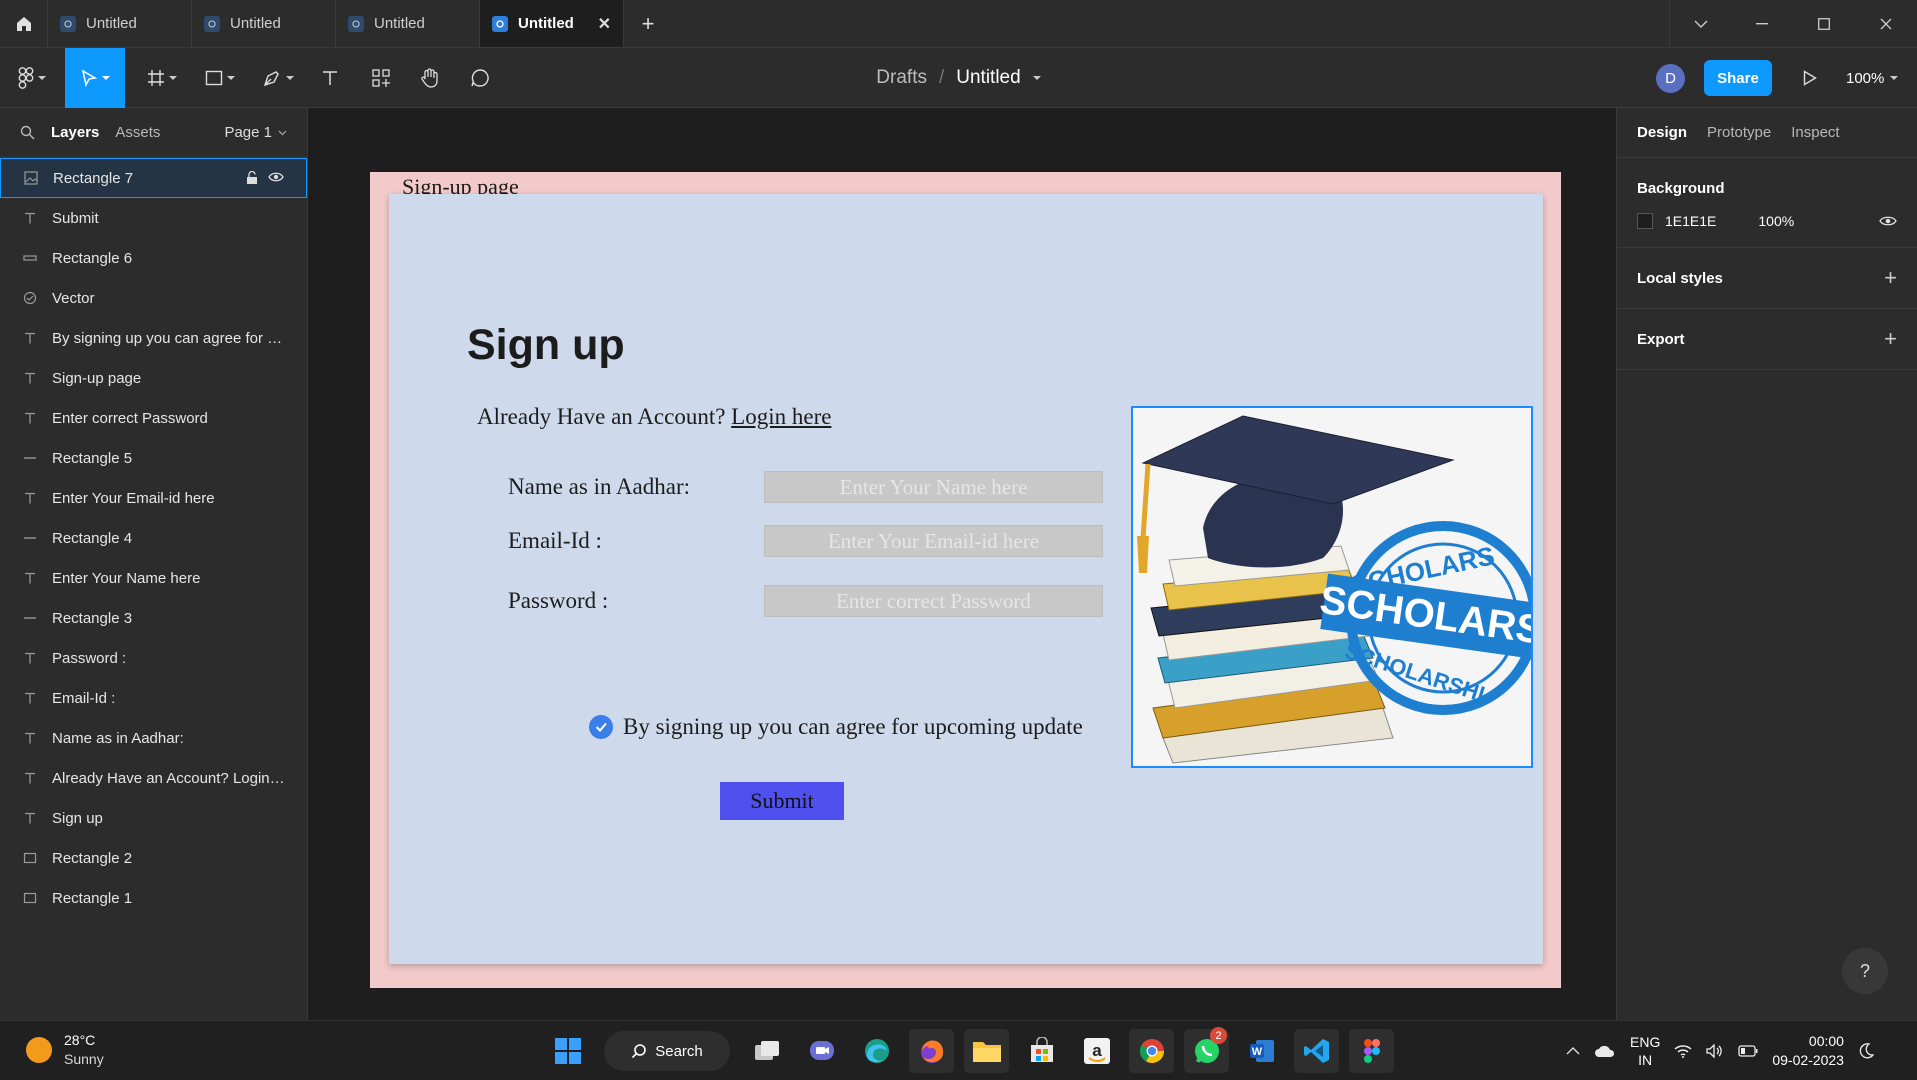 The height and width of the screenshot is (1080, 1917). Describe the element at coordinates (1261, 1051) in the screenshot. I see `word-button: W` at that location.